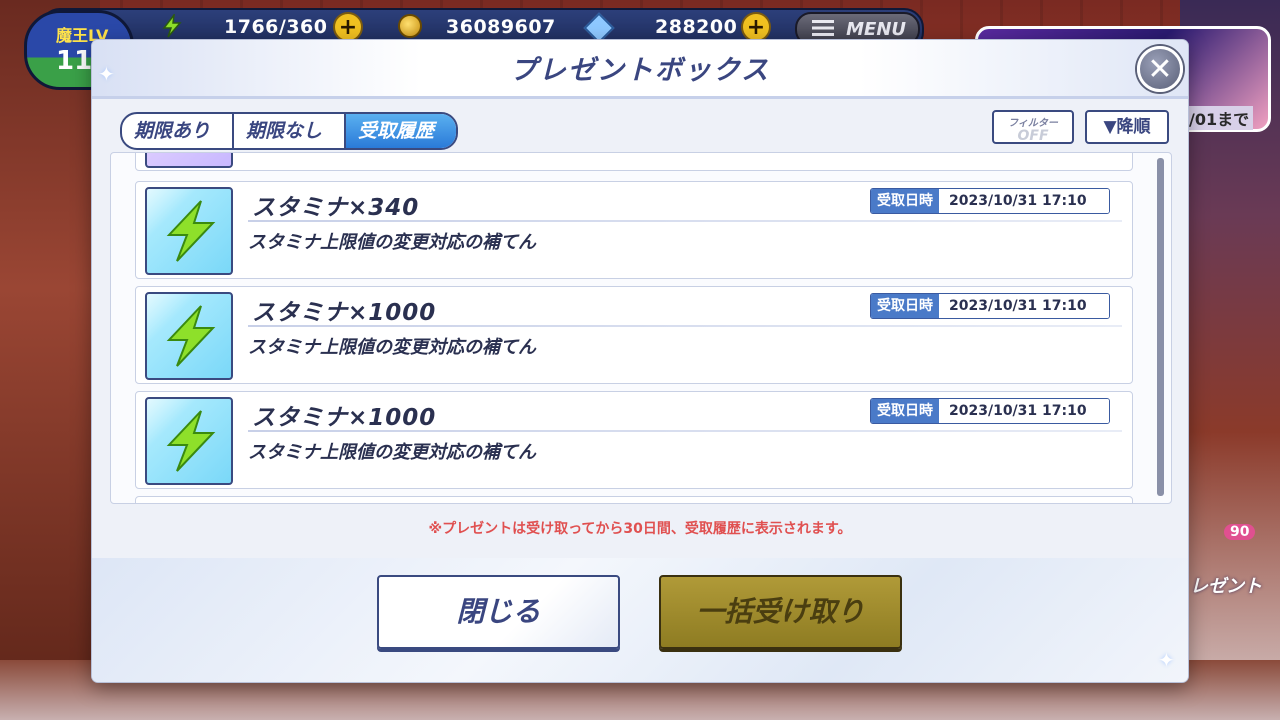 The image size is (1280, 720). I want to click on scrollbar-thumb, so click(1160, 327).